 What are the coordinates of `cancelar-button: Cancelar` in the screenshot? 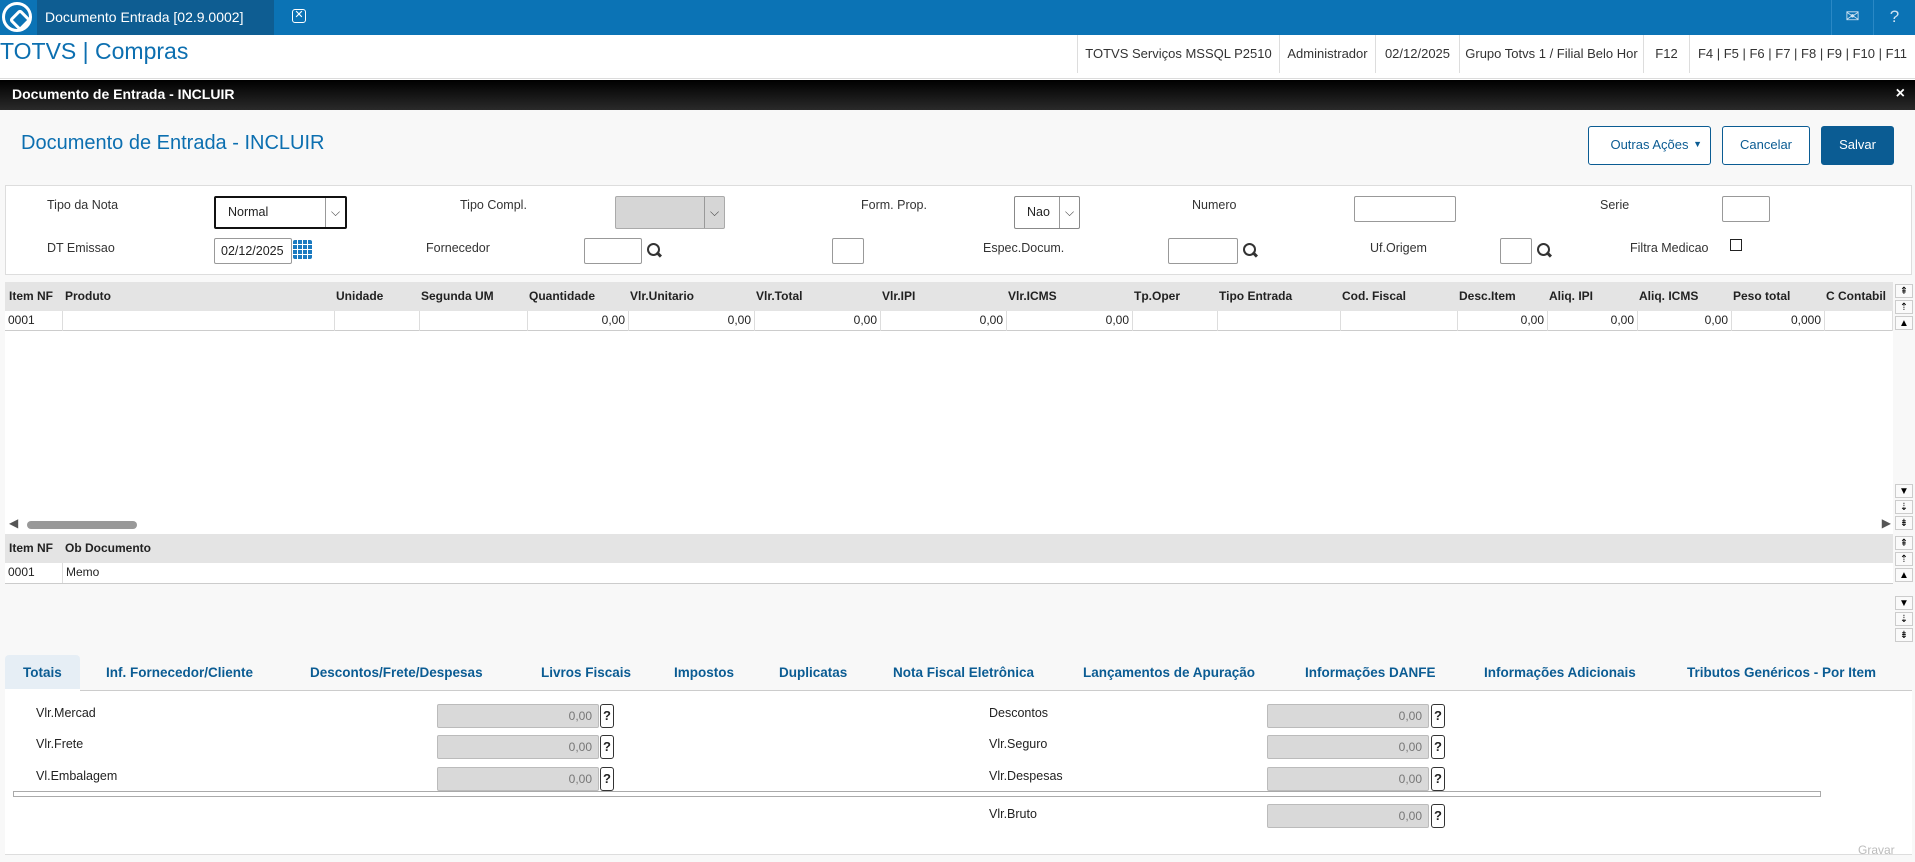 It's located at (1766, 145).